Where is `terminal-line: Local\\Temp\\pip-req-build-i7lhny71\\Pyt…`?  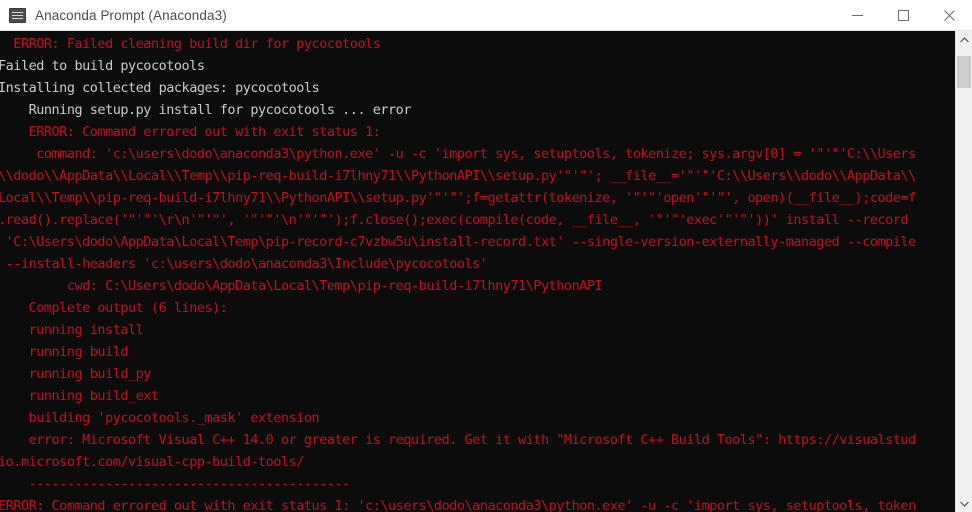
terminal-line: Local\\Temp\\pip-req-build-i7lhny71\\Pyt… is located at coordinates (458, 198).